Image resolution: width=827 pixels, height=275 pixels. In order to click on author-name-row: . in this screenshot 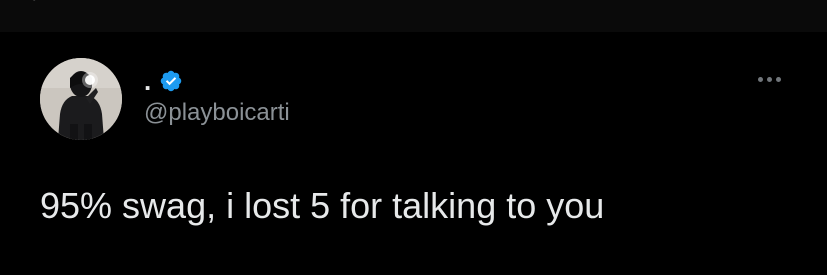, I will do `click(163, 81)`.